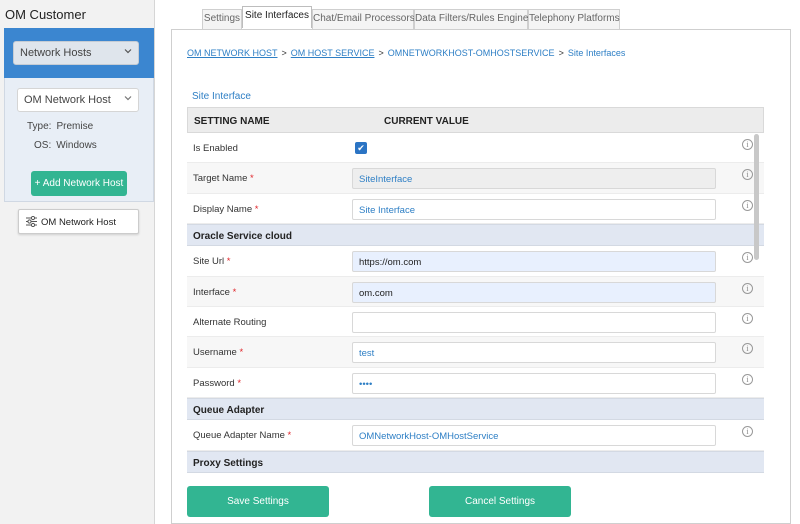  I want to click on network-hosts-select: Network Hosts, so click(76, 53).